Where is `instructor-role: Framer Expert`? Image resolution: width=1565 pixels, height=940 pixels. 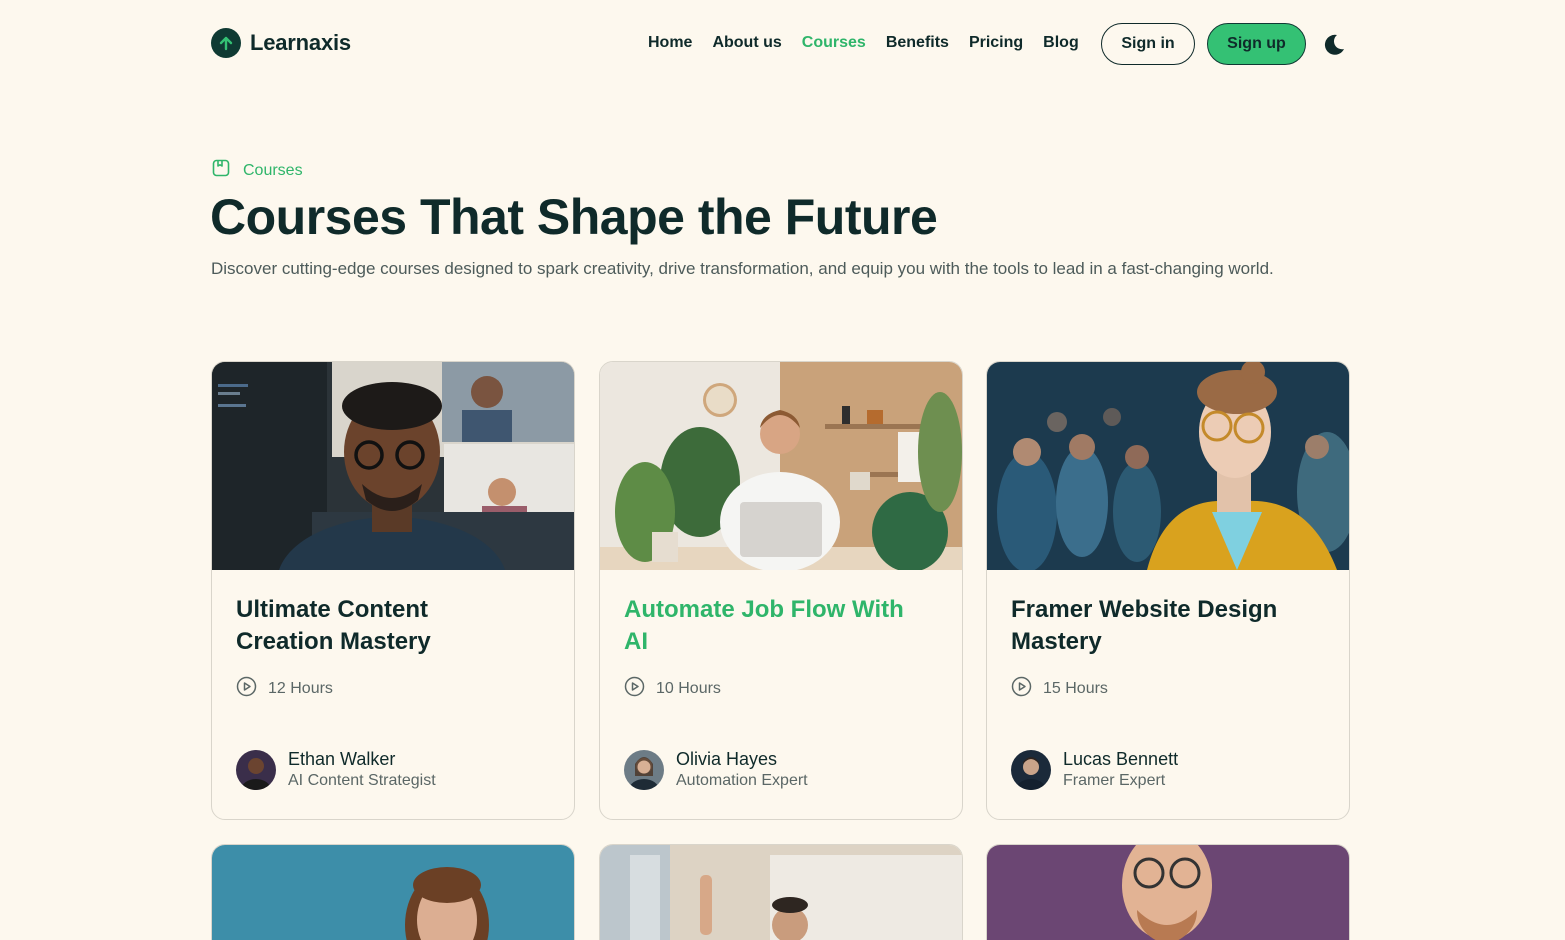
instructor-role: Framer Expert is located at coordinates (1114, 780).